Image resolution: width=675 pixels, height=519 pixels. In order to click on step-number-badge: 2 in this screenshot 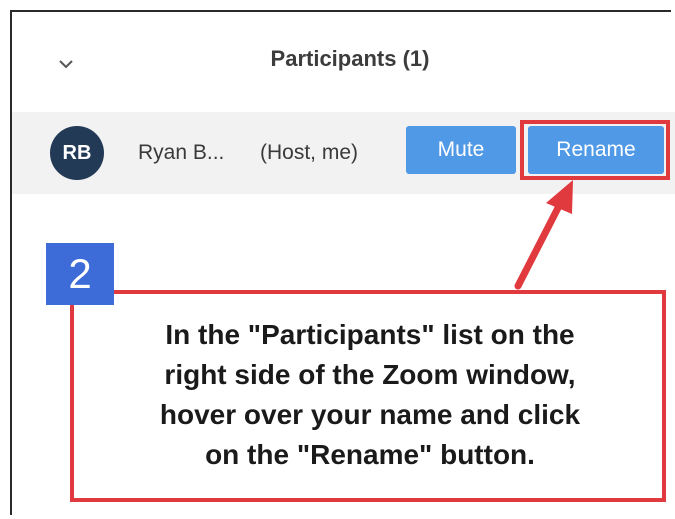, I will do `click(80, 274)`.